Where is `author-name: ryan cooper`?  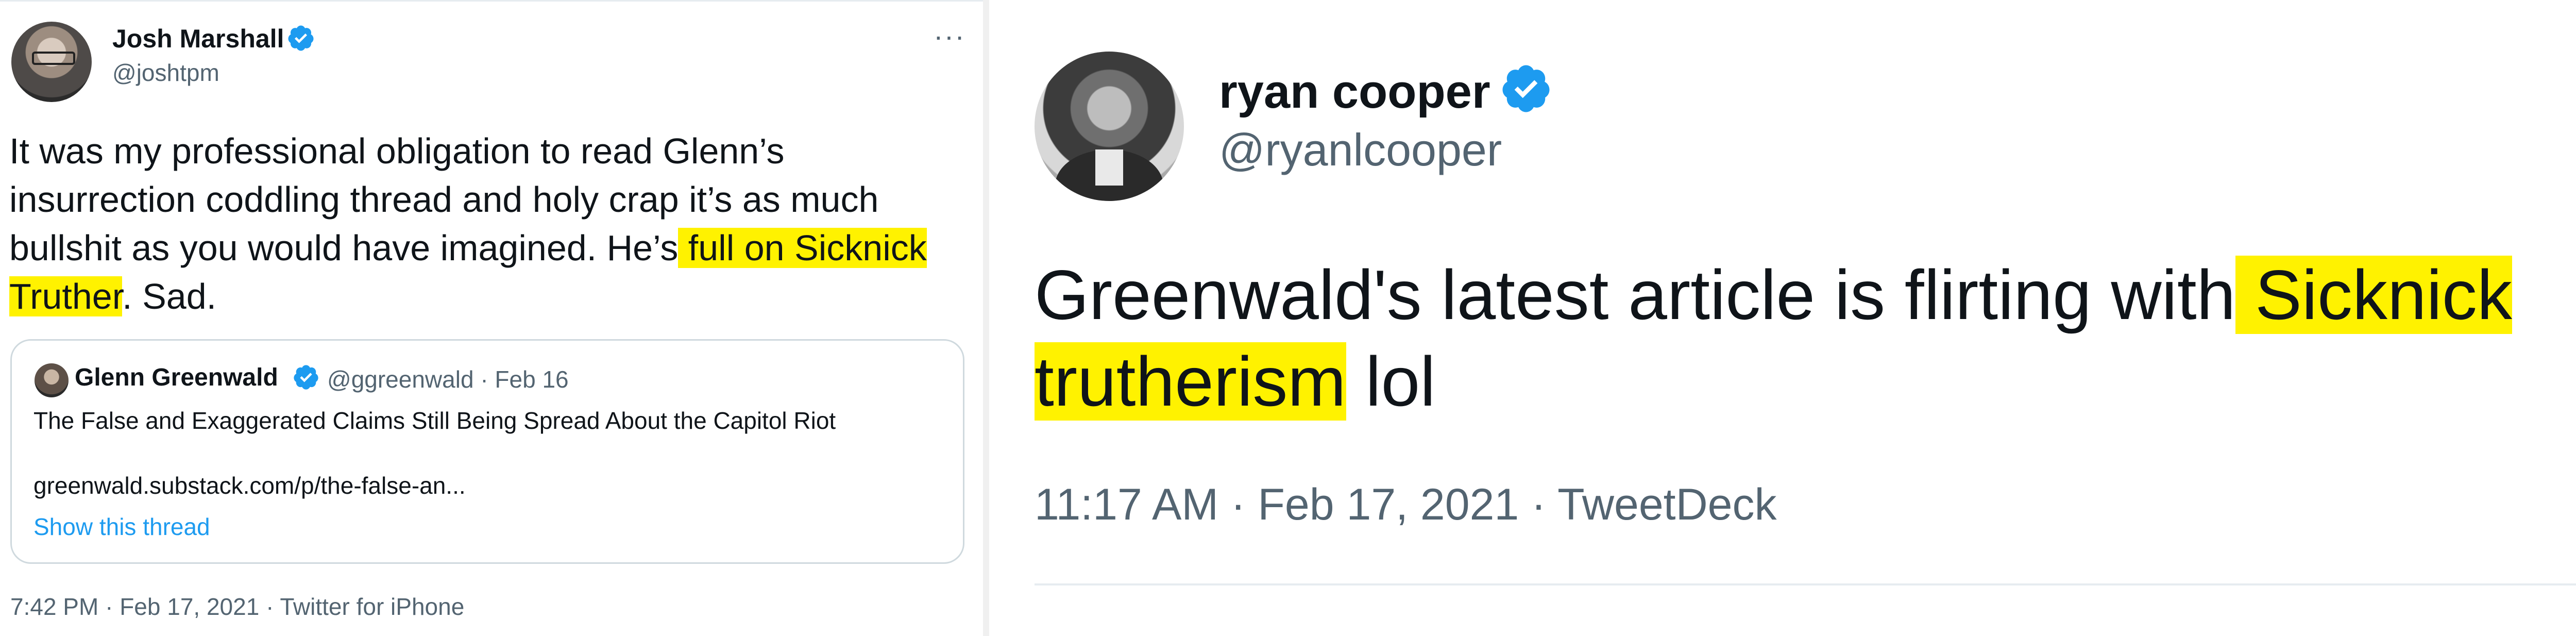
author-name: ryan cooper is located at coordinates (1354, 92).